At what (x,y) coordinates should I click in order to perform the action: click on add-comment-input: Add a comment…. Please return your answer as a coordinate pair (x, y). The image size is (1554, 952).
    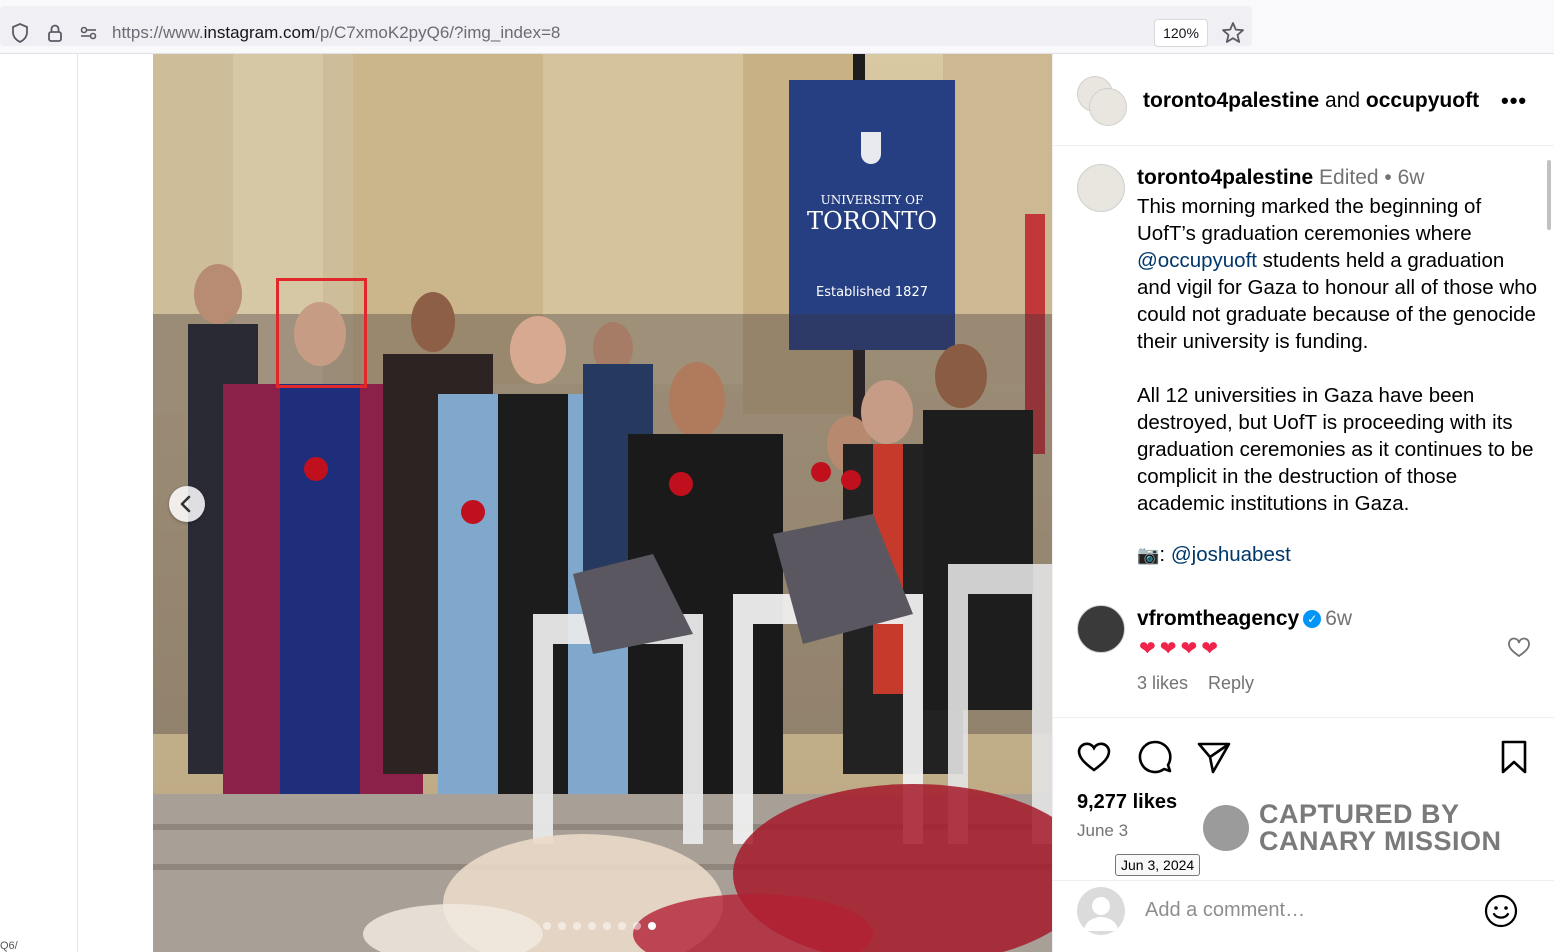
    Looking at the image, I should click on (1225, 910).